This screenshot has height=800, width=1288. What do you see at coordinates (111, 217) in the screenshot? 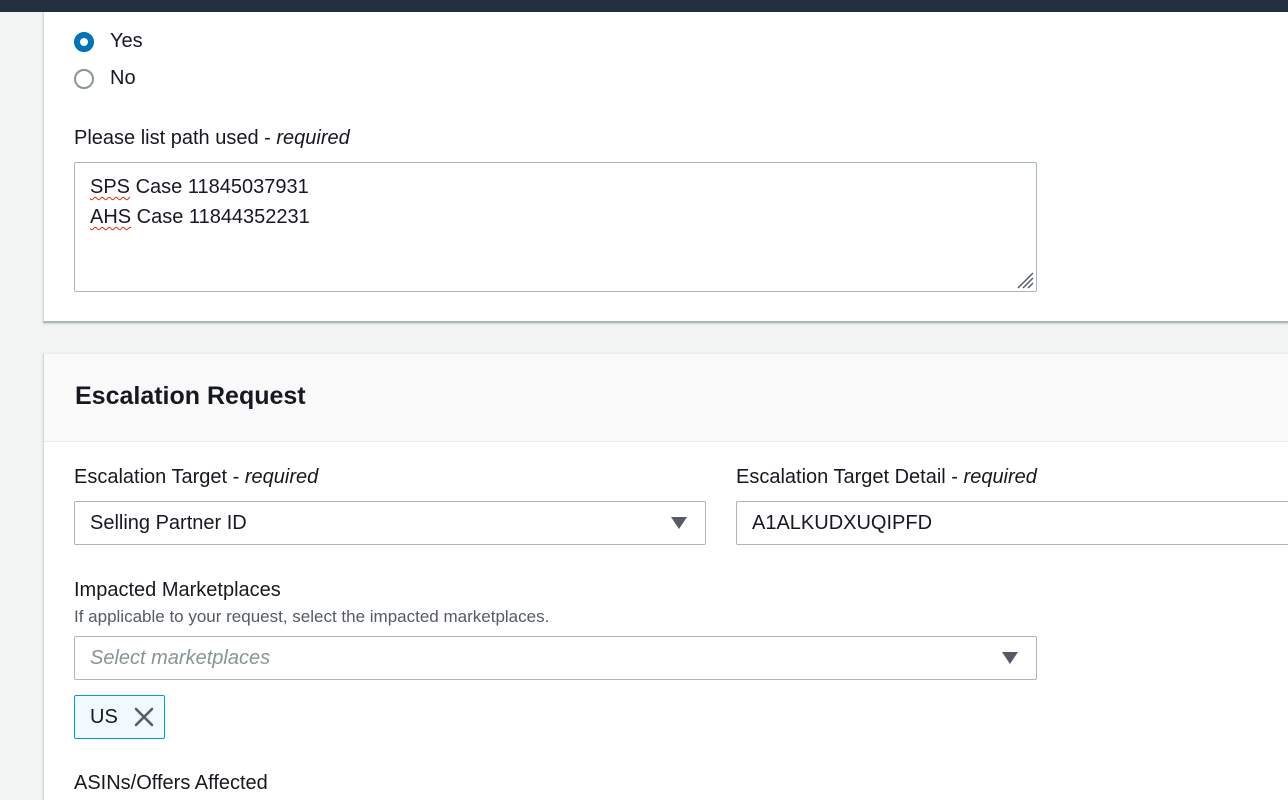
I see `spellcheck-word: AHS` at bounding box center [111, 217].